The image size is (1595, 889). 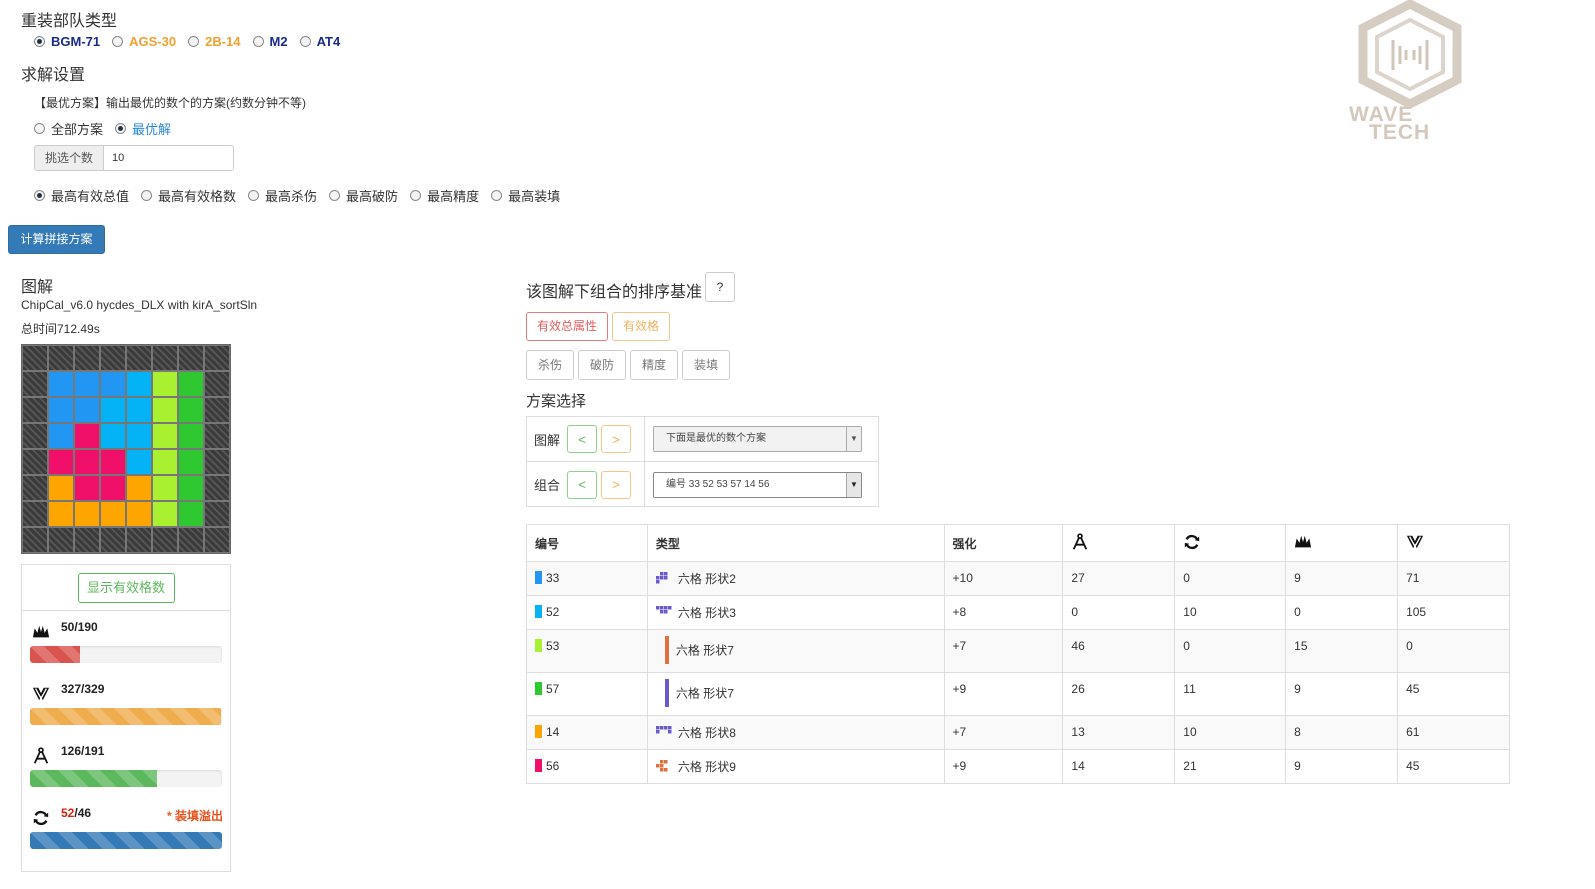 I want to click on total-time-text: 总时间712.49s, so click(x=60, y=329).